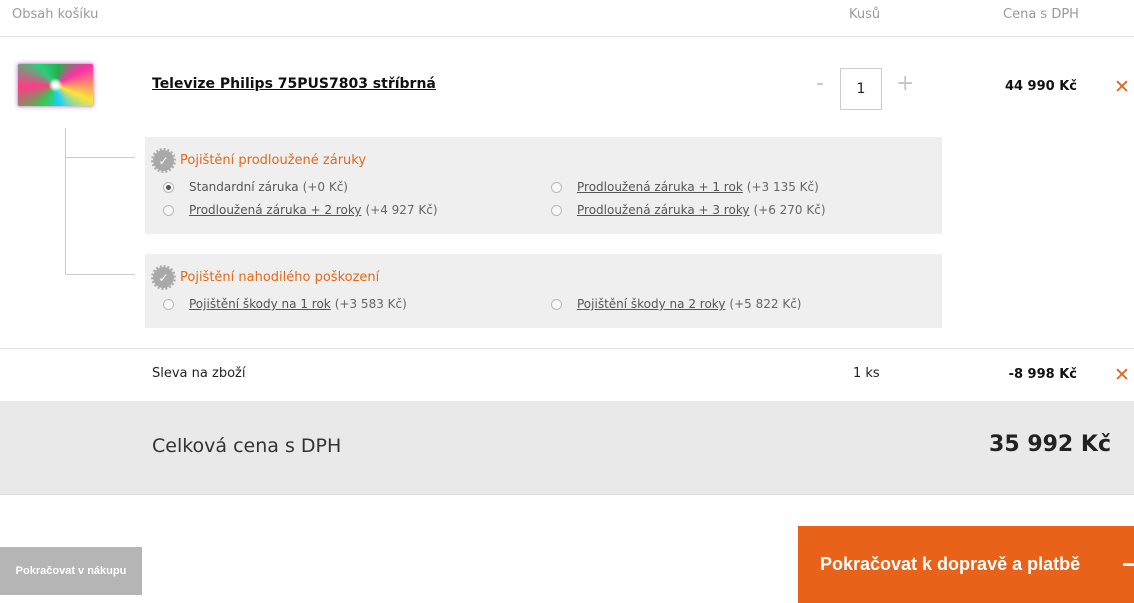  I want to click on remove-product-icon: ✕, so click(1122, 87).